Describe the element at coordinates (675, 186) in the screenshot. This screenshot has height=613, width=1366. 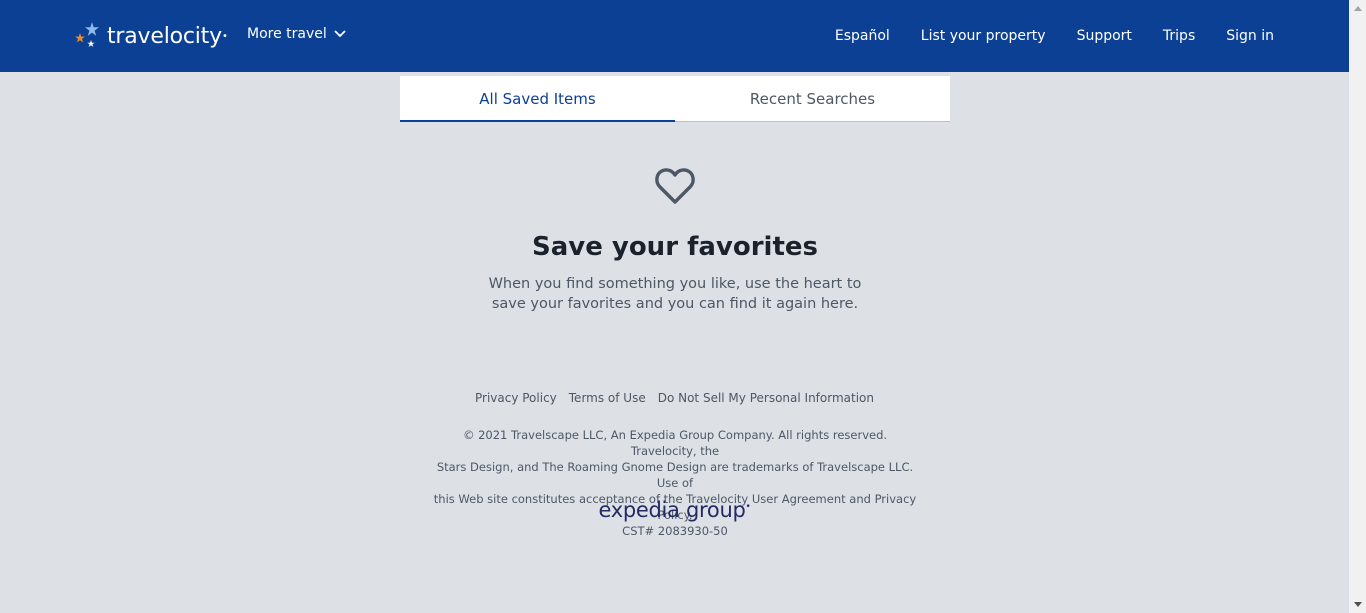
I see `heart-icon` at that location.